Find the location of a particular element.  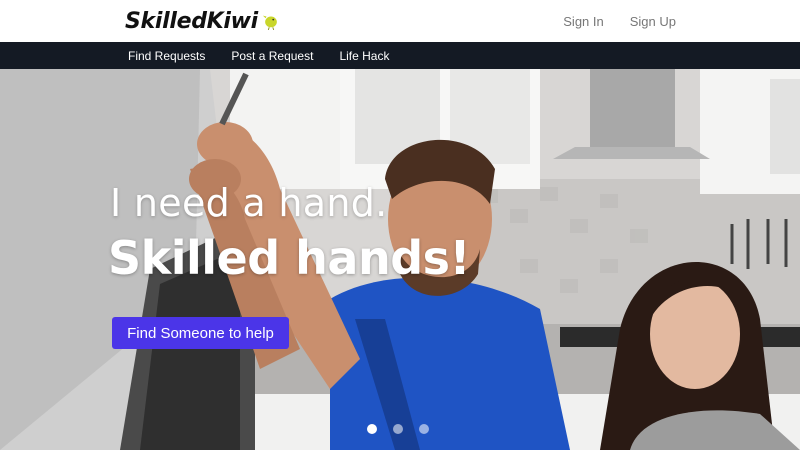

nav-life-hack: Life Hack is located at coordinates (364, 56).